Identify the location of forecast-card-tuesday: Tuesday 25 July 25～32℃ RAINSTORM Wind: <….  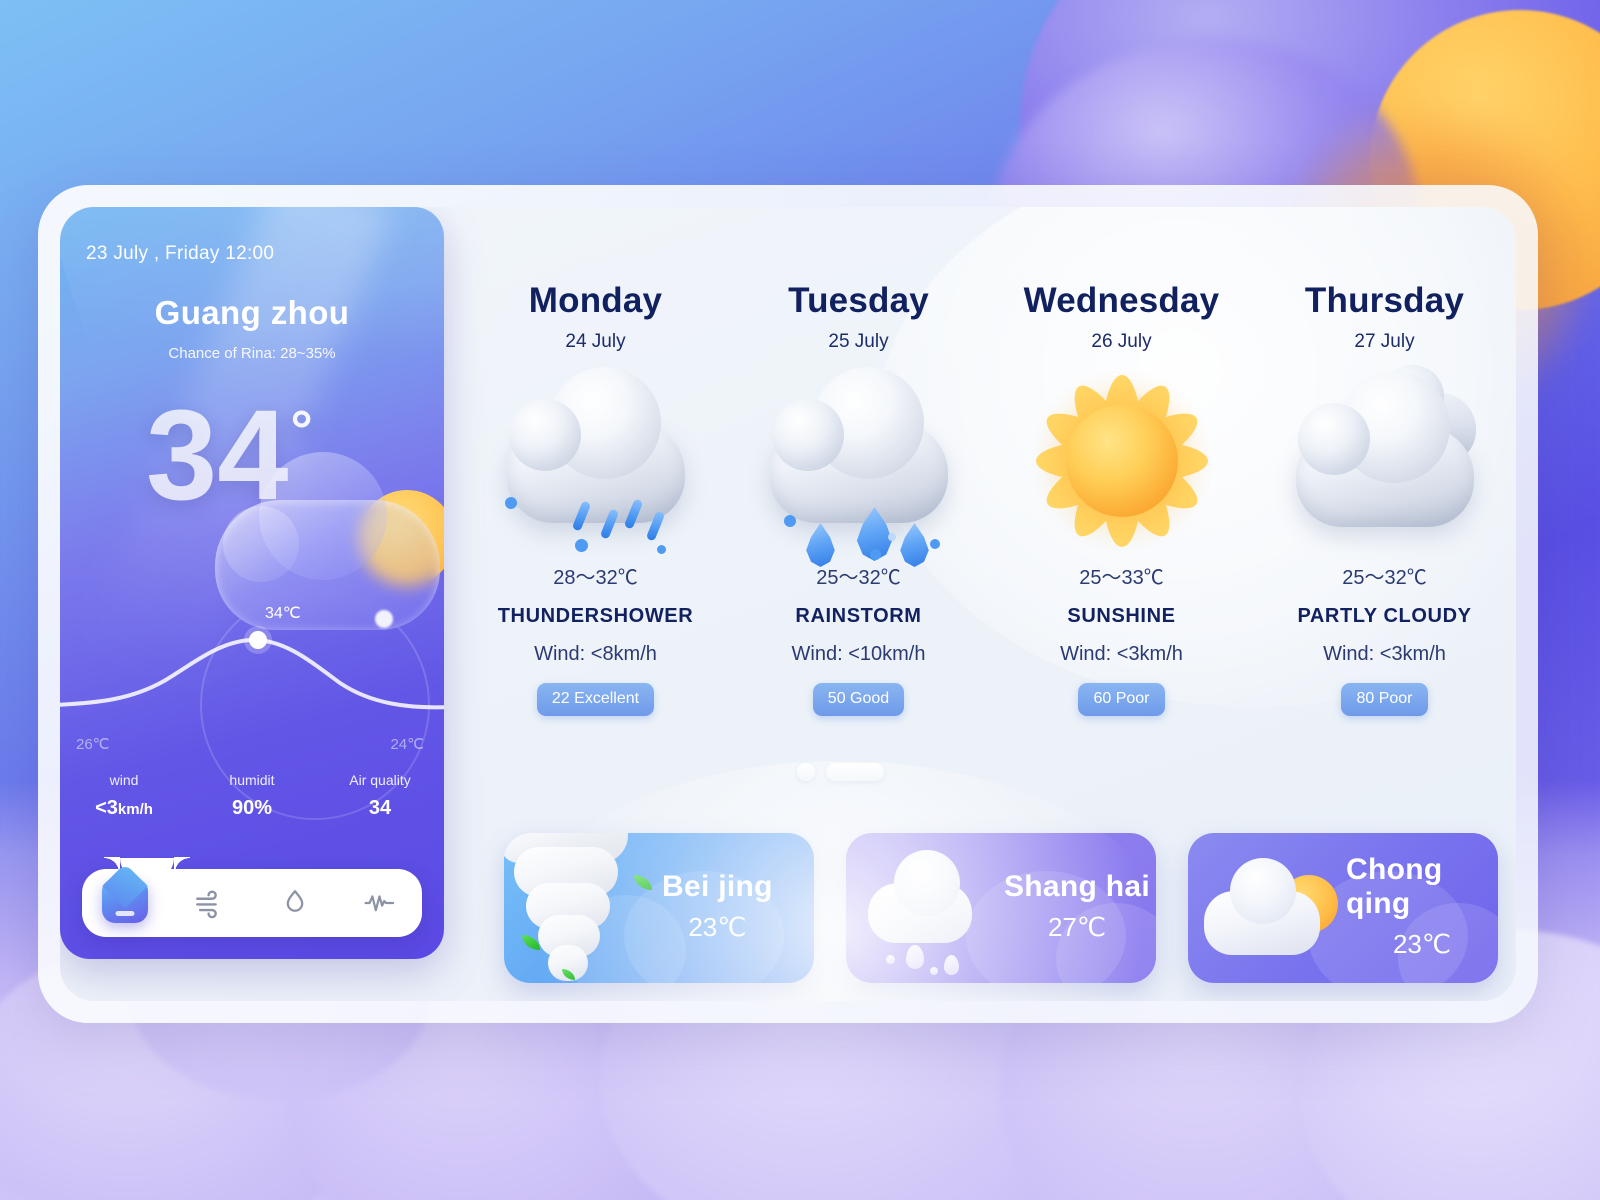
(858, 487).